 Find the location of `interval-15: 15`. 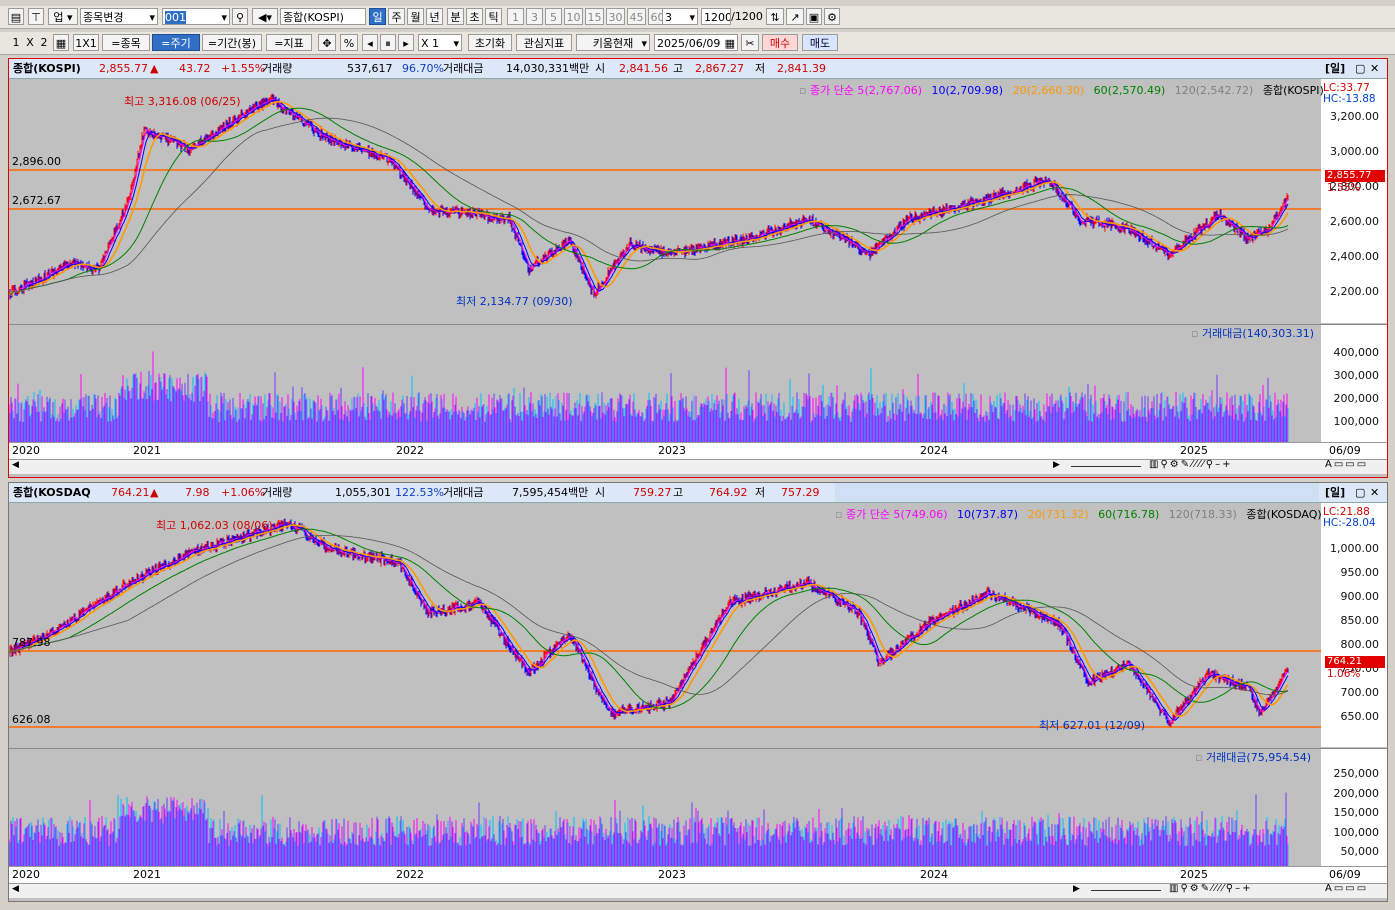

interval-15: 15 is located at coordinates (594, 16).